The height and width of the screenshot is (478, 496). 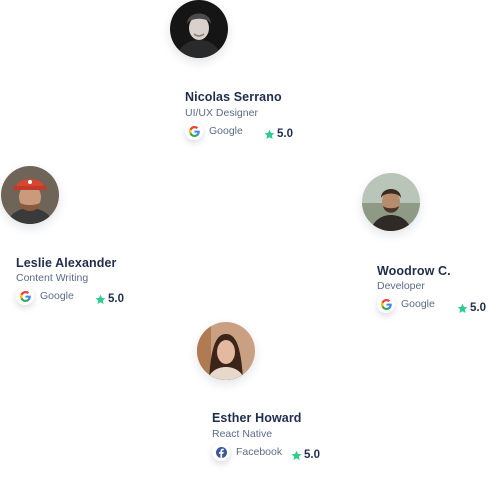 I want to click on reviewer-name: Nicolas Serrano, so click(x=233, y=97).